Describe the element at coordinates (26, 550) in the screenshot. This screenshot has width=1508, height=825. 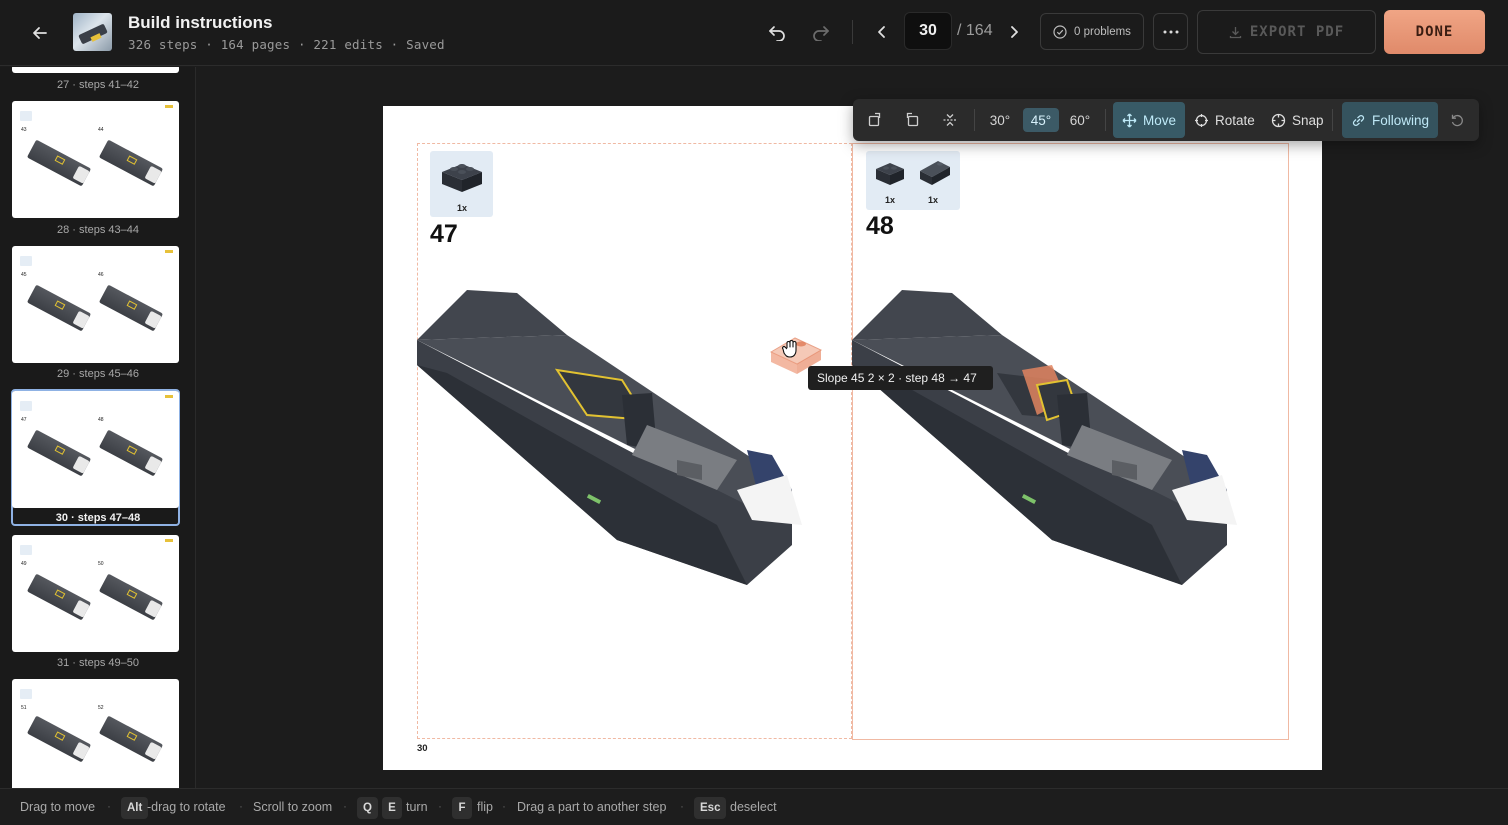
I see `mini-parts-box` at that location.